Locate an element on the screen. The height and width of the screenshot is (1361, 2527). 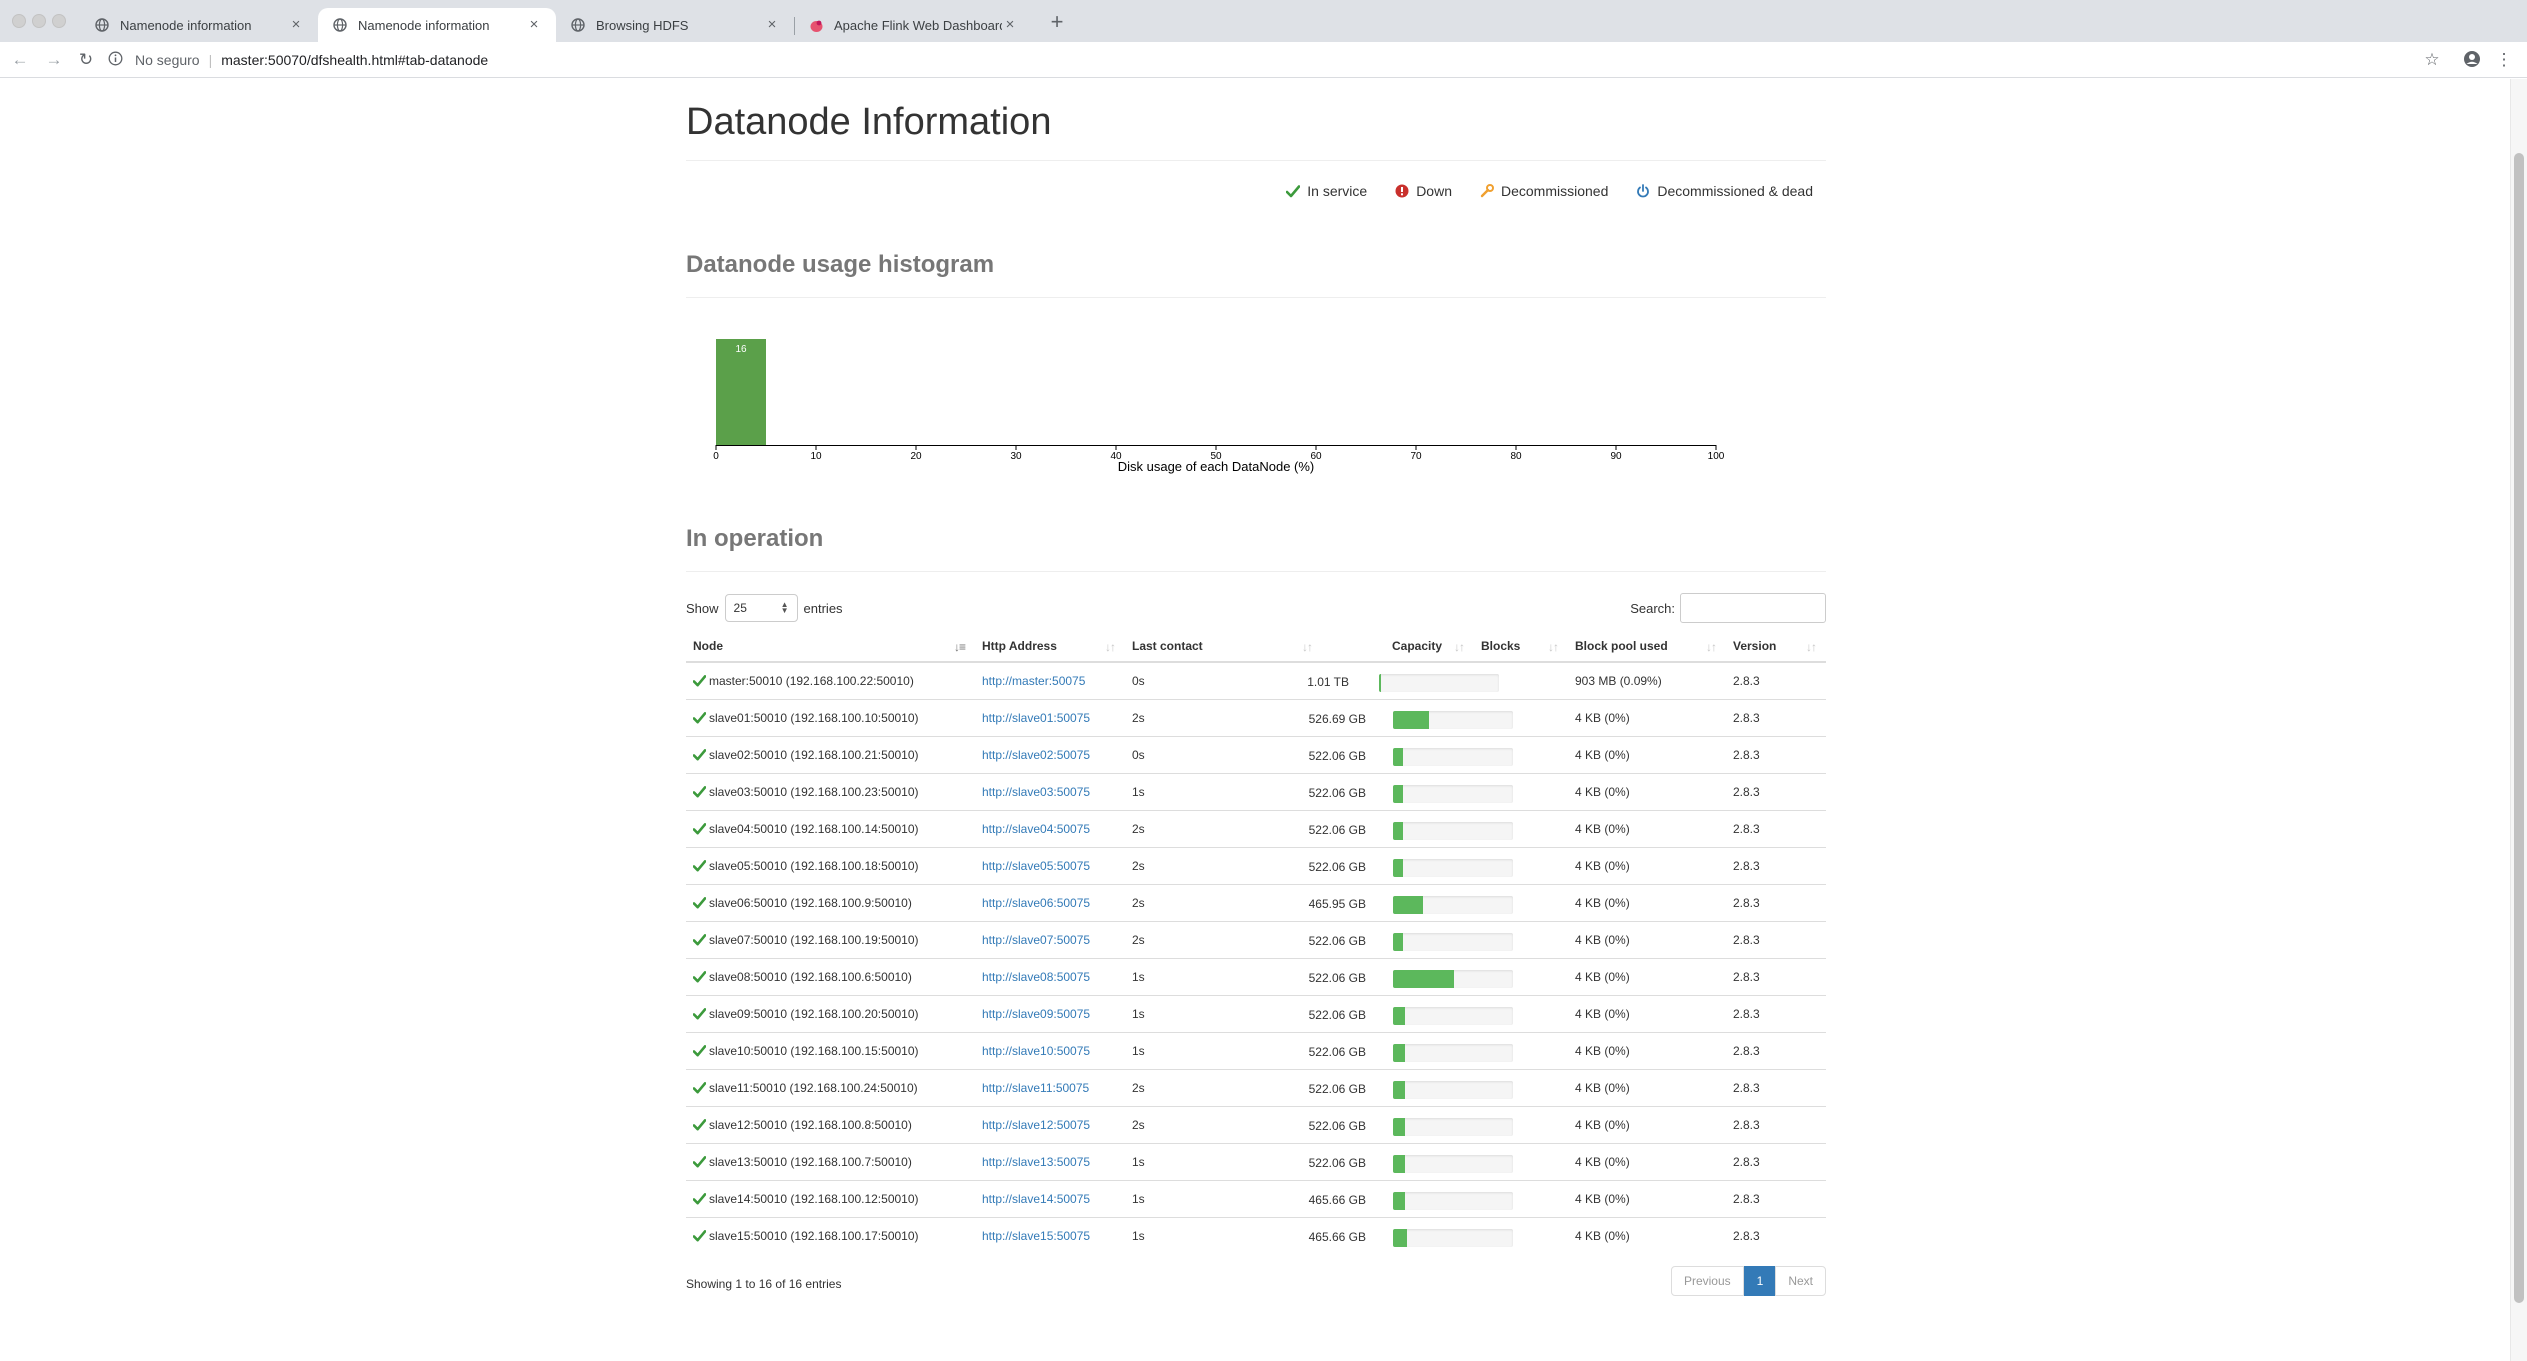
window-close-dot is located at coordinates (19, 21).